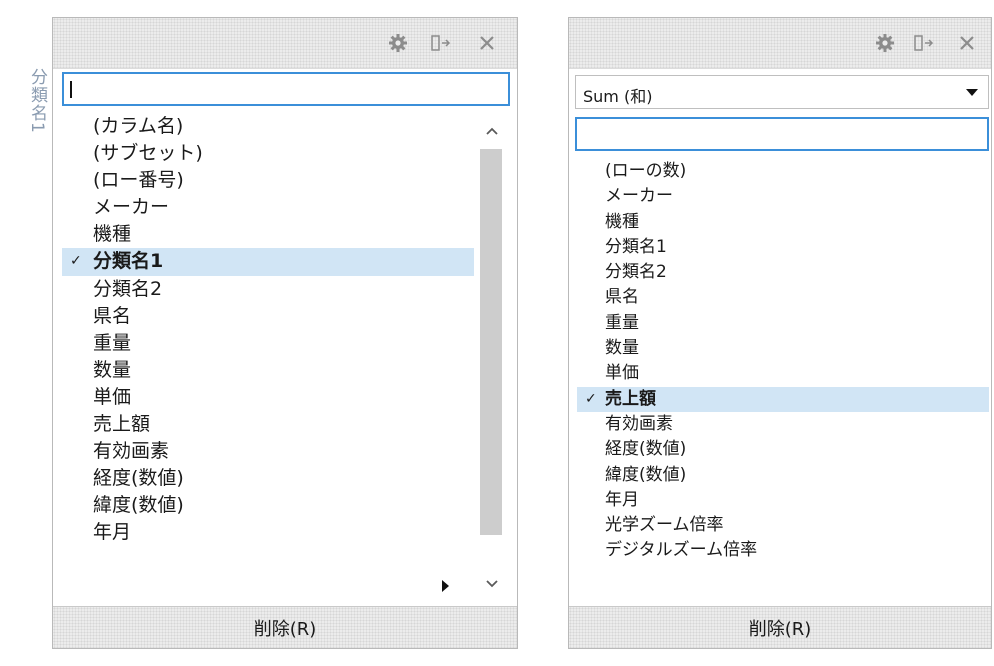 Image resolution: width=994 pixels, height=666 pixels. What do you see at coordinates (138, 126) in the screenshot?
I see `list-item-label: (カラム名)` at bounding box center [138, 126].